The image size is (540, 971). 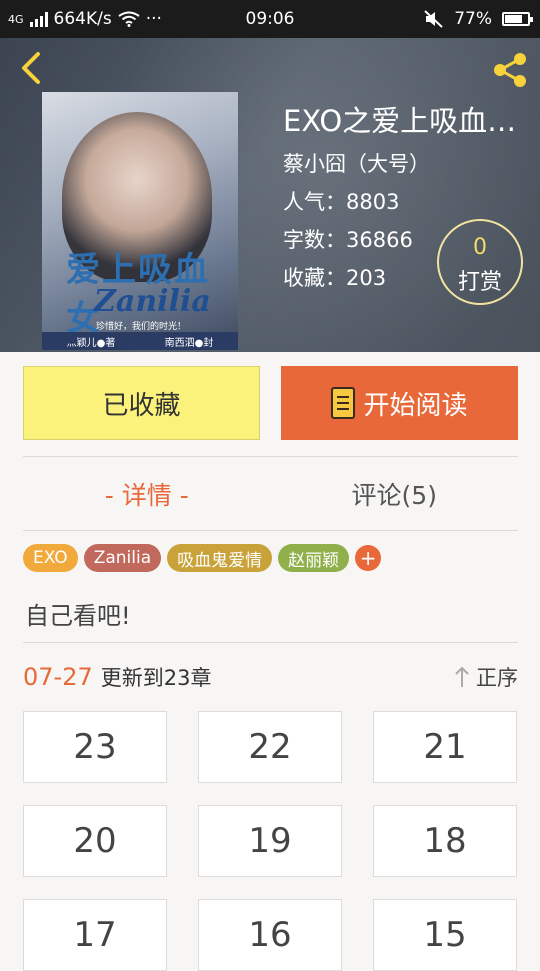 What do you see at coordinates (445, 747) in the screenshot?
I see `chapter-button: 21` at bounding box center [445, 747].